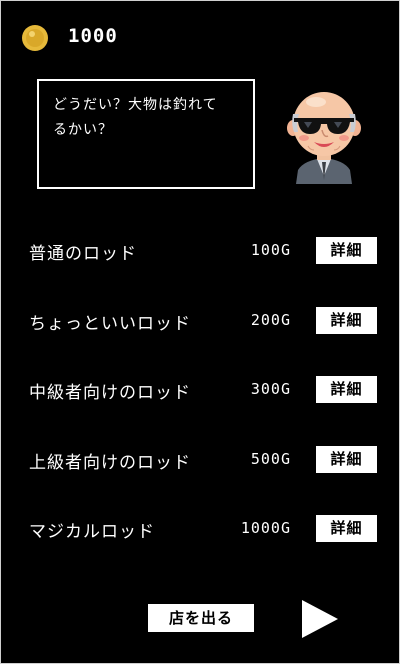  What do you see at coordinates (110, 324) in the screenshot?
I see `rod-name: ちょっといいロッド` at bounding box center [110, 324].